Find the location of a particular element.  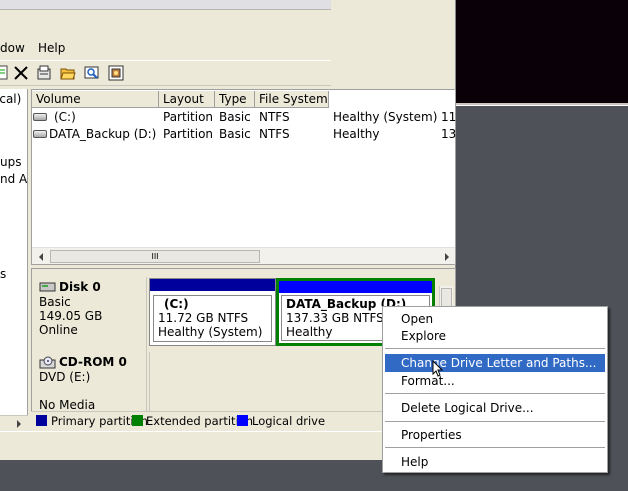

partition-c: (C:) 11.72 GB NTFS Healthy (System) is located at coordinates (212, 312).